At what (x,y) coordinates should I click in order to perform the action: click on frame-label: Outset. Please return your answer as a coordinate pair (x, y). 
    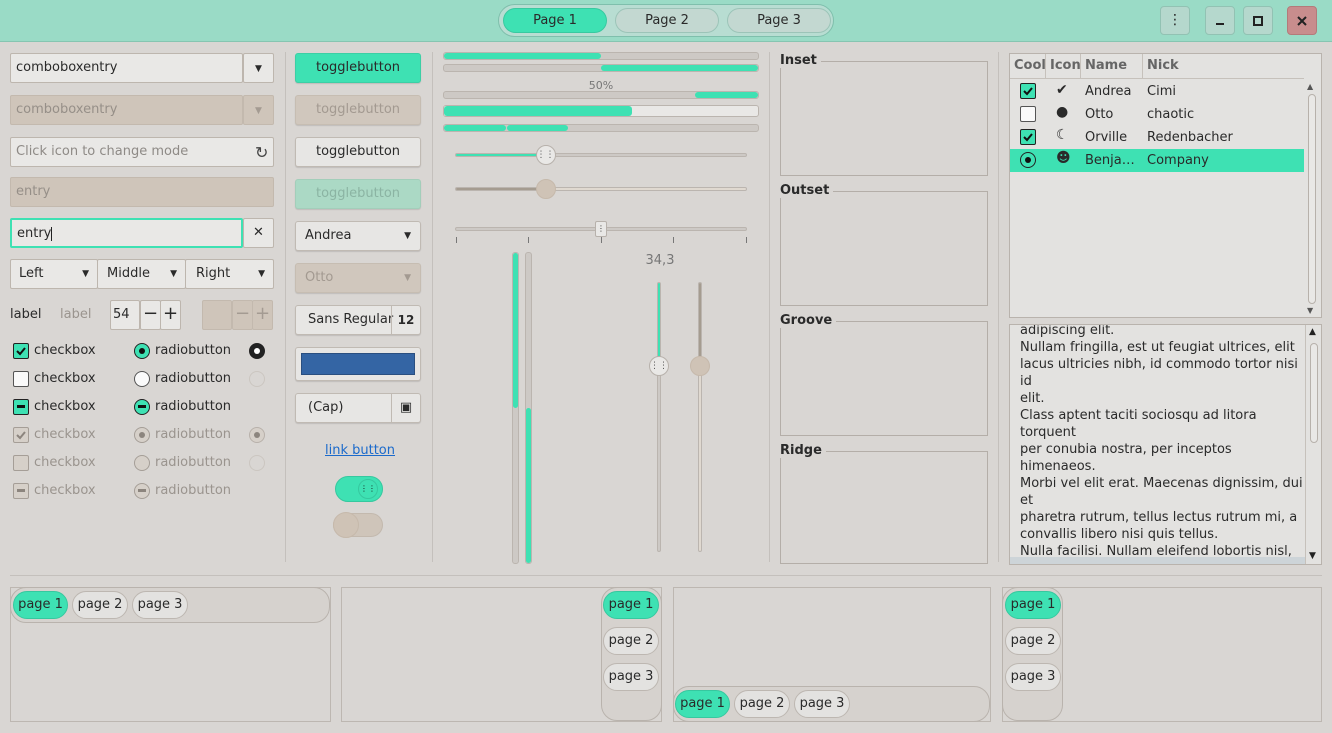
    Looking at the image, I should click on (807, 190).